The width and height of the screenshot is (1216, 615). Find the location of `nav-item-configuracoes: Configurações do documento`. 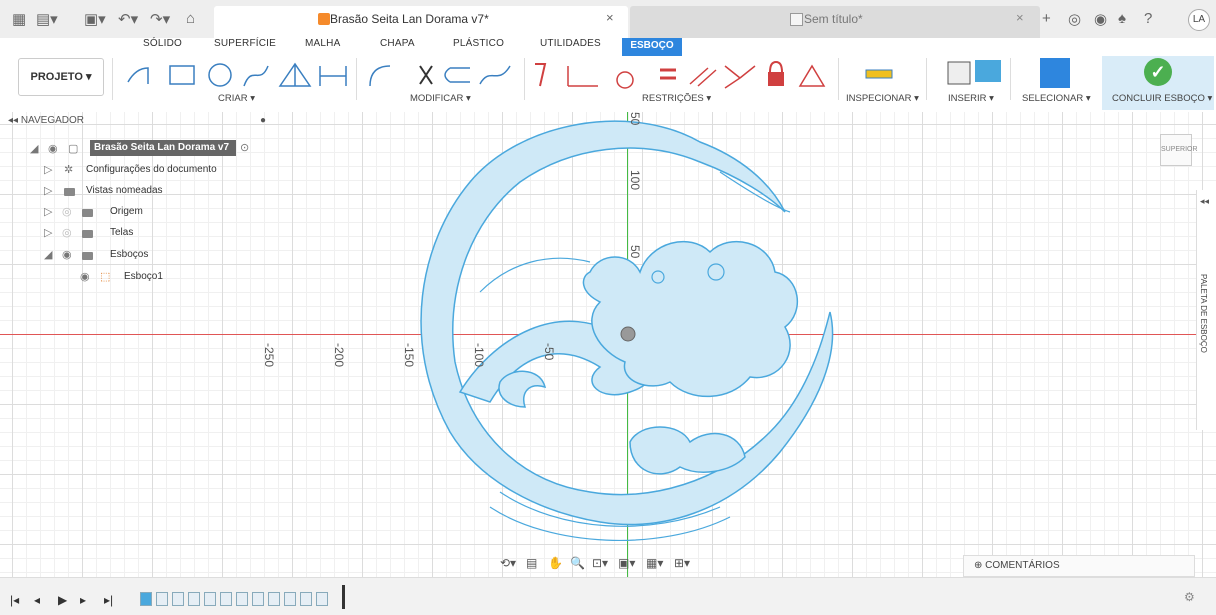

nav-item-configuracoes: Configurações do documento is located at coordinates (151, 170).